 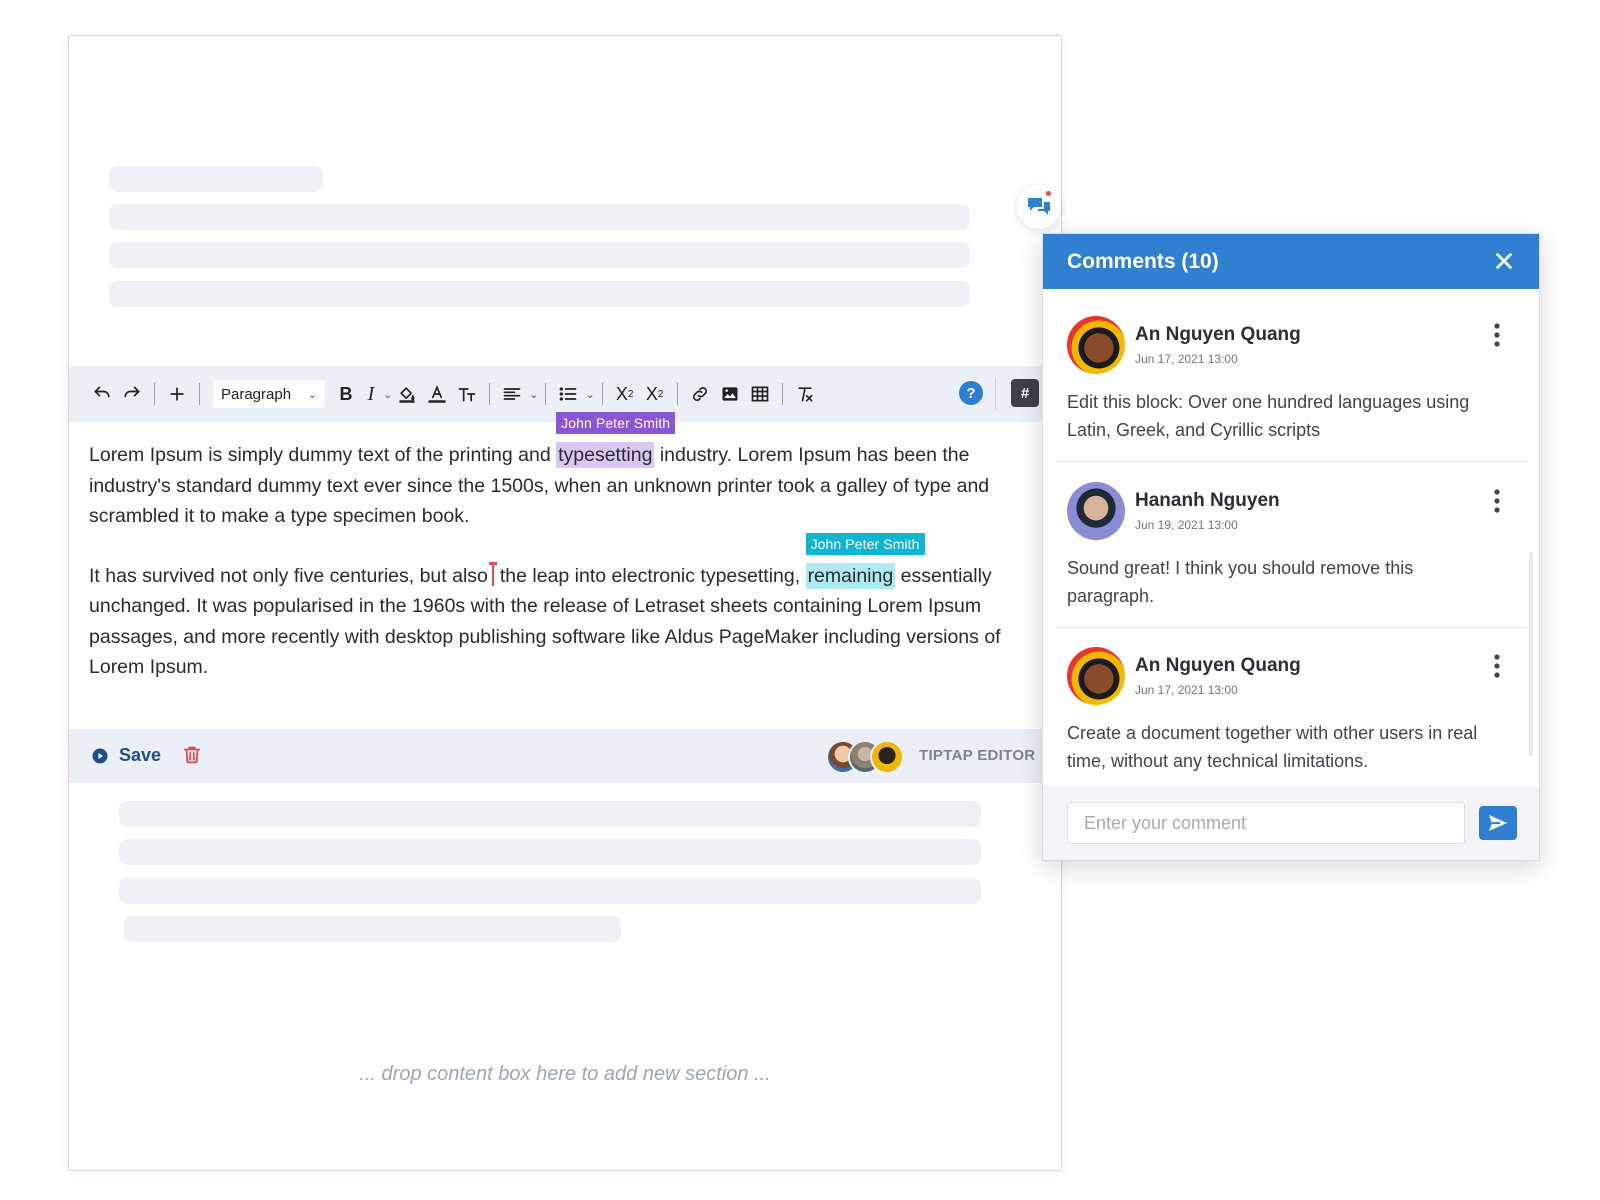 What do you see at coordinates (625, 394) in the screenshot?
I see `subscript-icon: X2` at bounding box center [625, 394].